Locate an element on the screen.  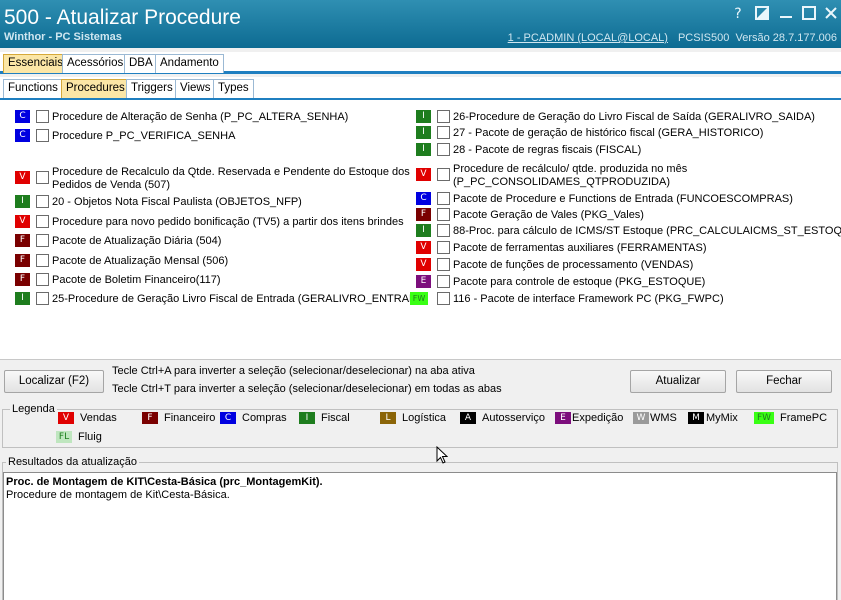
legend-item: E Expedição is located at coordinates (589, 419).